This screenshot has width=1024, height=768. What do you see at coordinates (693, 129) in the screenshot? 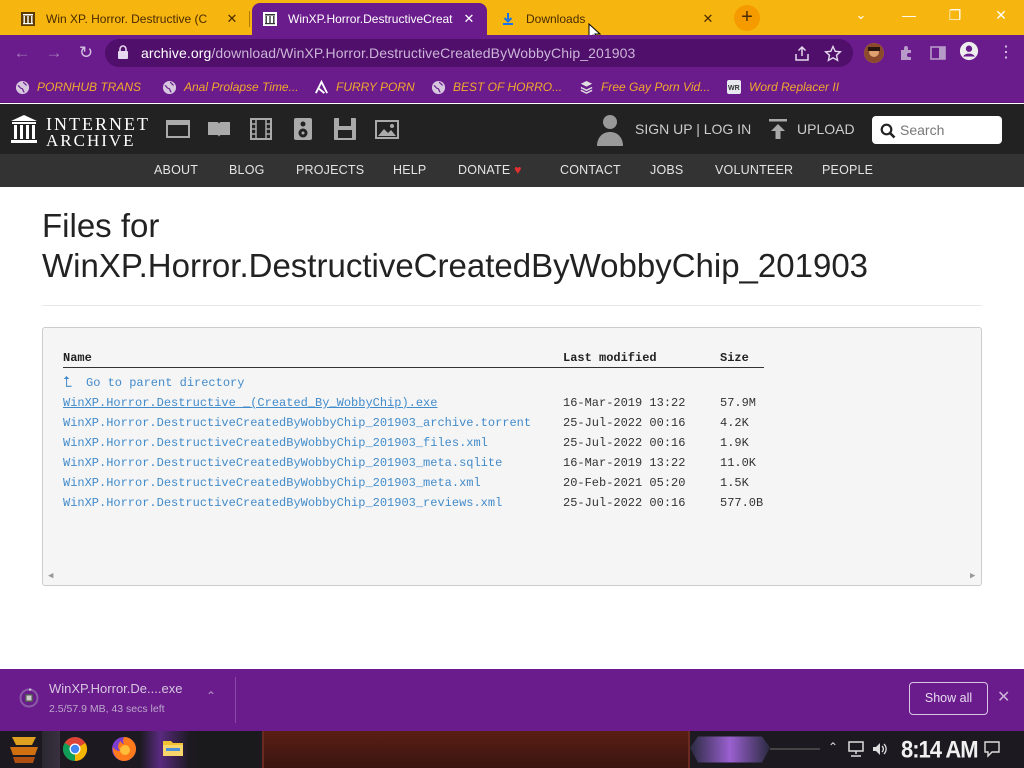
I see `sign-in-link: SIGN UP | LOG IN` at bounding box center [693, 129].